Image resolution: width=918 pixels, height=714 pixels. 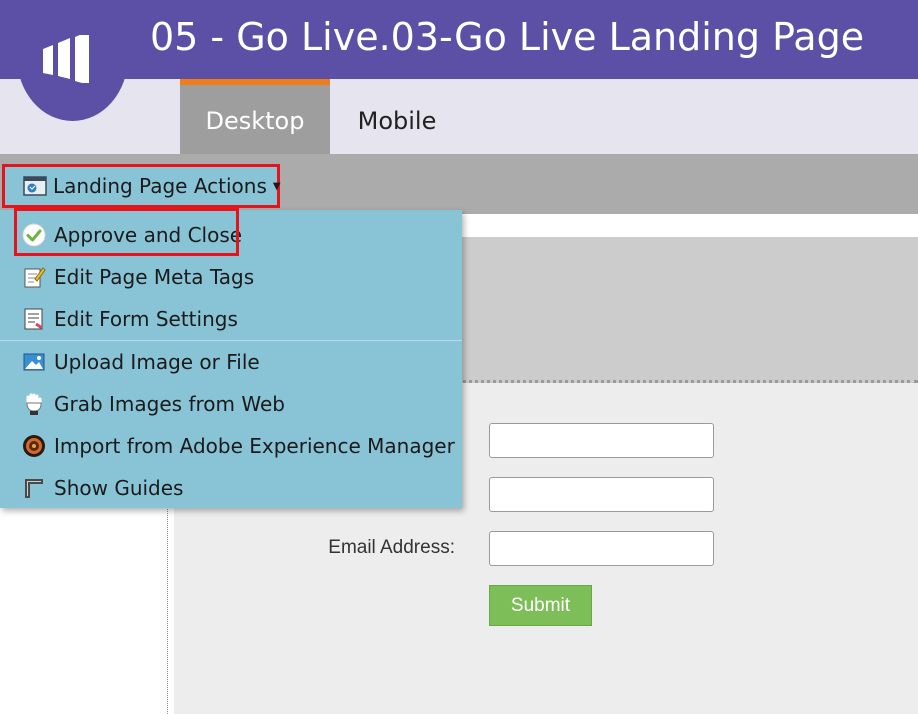 I want to click on menu-item-show-guides: Show Guides, so click(x=231, y=488).